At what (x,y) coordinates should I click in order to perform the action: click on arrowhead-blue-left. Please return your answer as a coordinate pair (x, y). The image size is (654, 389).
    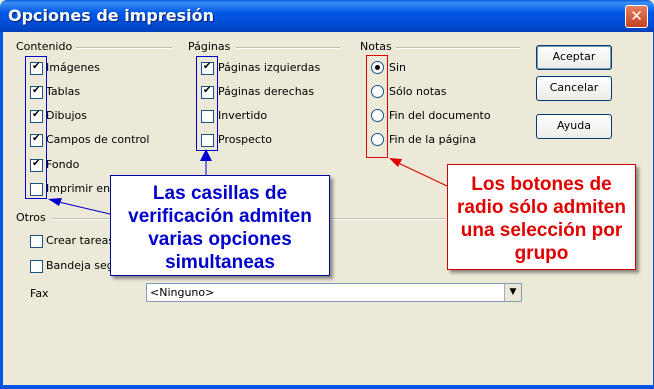
    Looking at the image, I should click on (55, 202).